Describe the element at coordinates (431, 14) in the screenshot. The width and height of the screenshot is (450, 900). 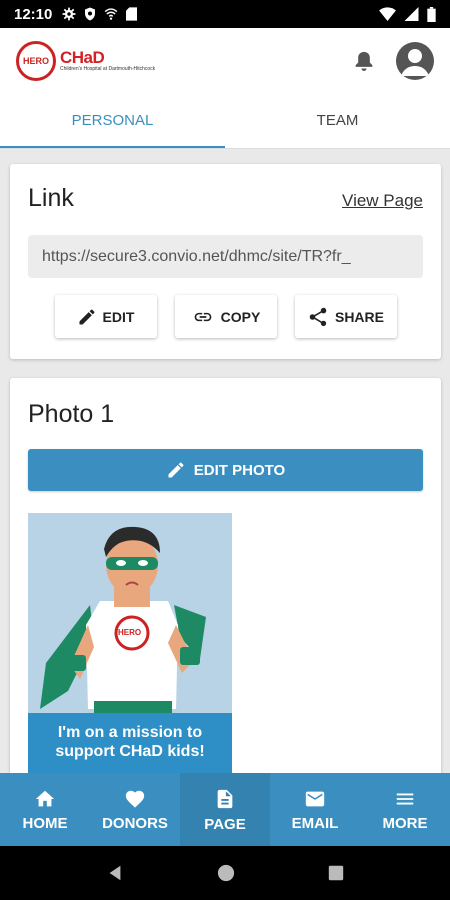
I see `battery-icon` at that location.